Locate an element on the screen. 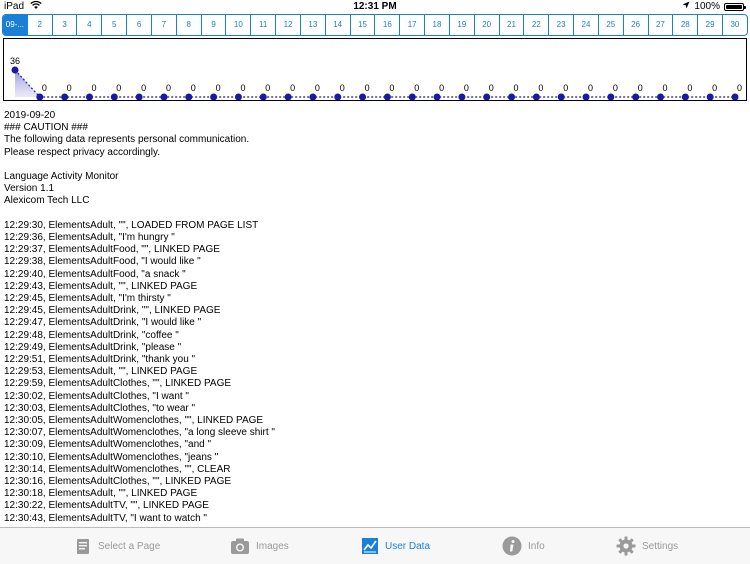 The image size is (750, 564). day-tab-20: 20 is located at coordinates (487, 25).